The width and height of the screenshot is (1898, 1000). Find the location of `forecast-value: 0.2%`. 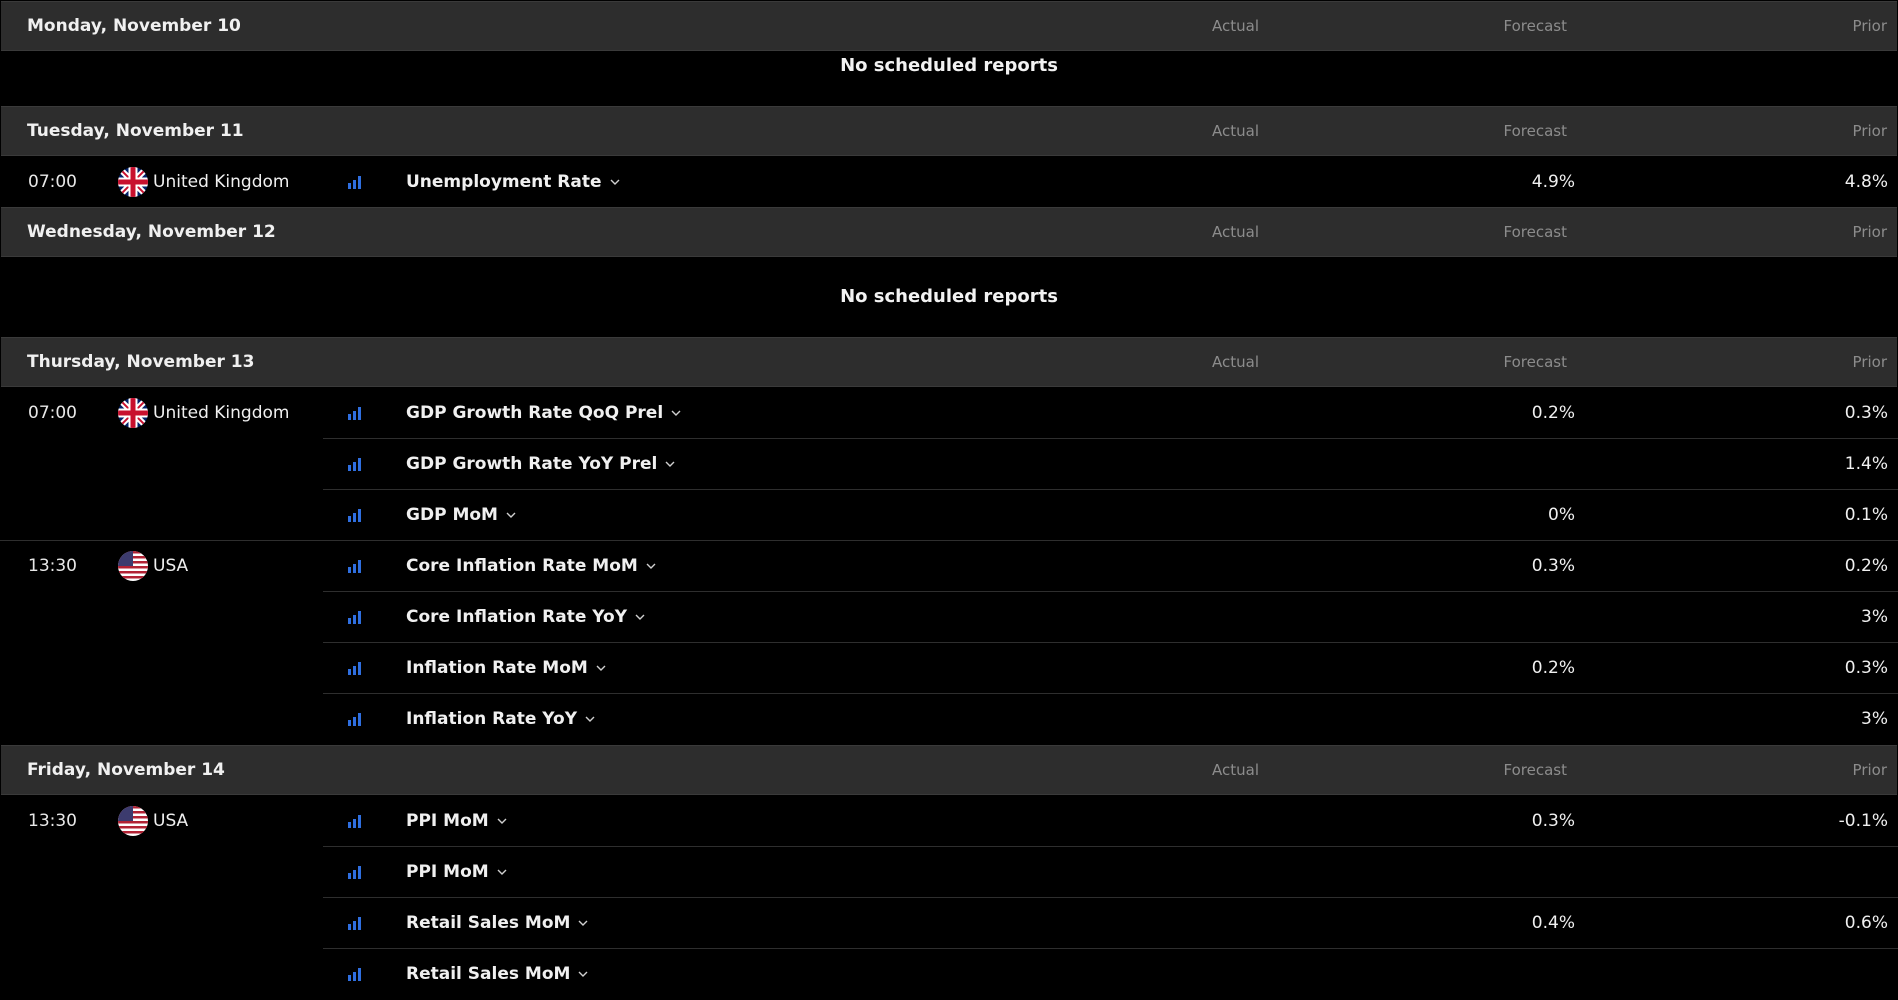

forecast-value: 0.2% is located at coordinates (1553, 413).